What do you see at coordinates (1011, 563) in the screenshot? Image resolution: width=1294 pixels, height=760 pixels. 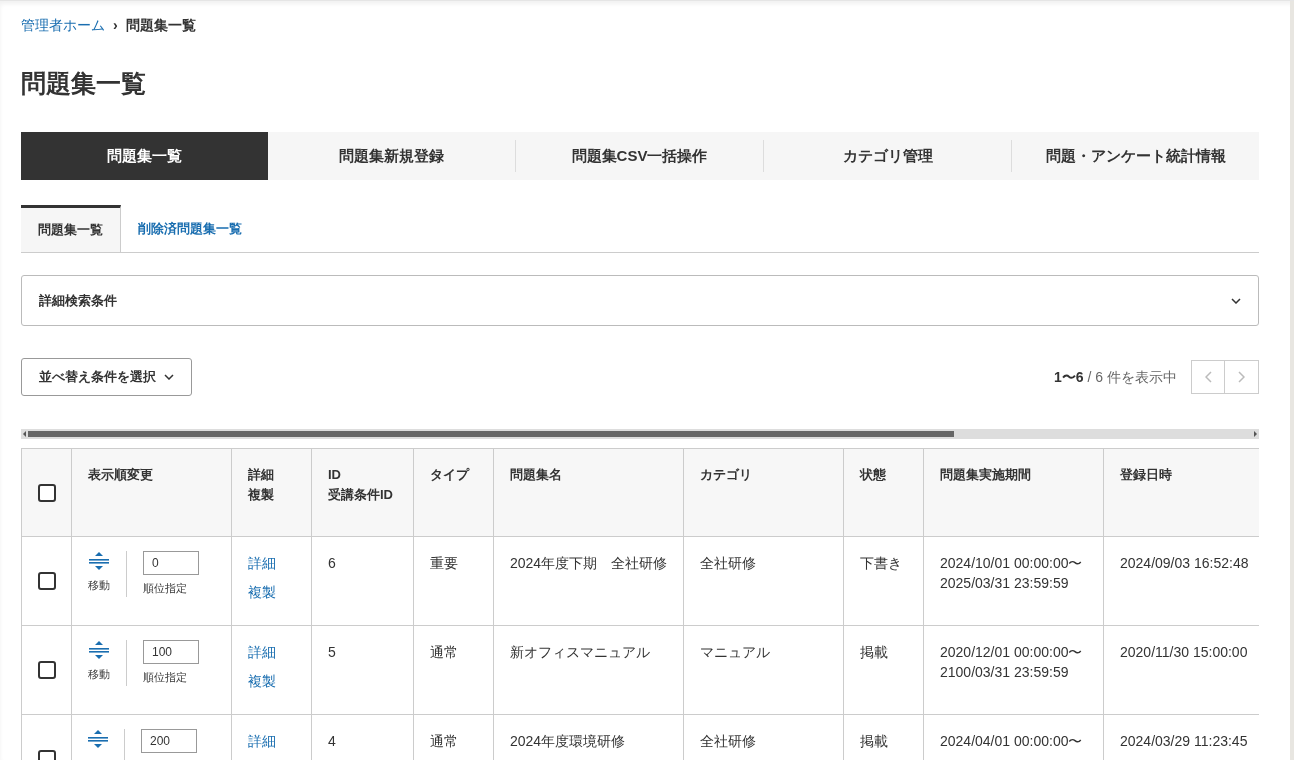 I see `table-cell-text: 2024/10/01 00:00:00〜` at bounding box center [1011, 563].